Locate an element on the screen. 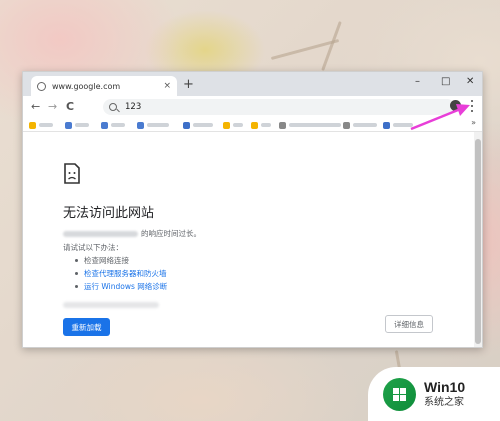 Image resolution: width=500 pixels, height=421 pixels. browser-toolbar: ← → C 123 is located at coordinates (252, 107).